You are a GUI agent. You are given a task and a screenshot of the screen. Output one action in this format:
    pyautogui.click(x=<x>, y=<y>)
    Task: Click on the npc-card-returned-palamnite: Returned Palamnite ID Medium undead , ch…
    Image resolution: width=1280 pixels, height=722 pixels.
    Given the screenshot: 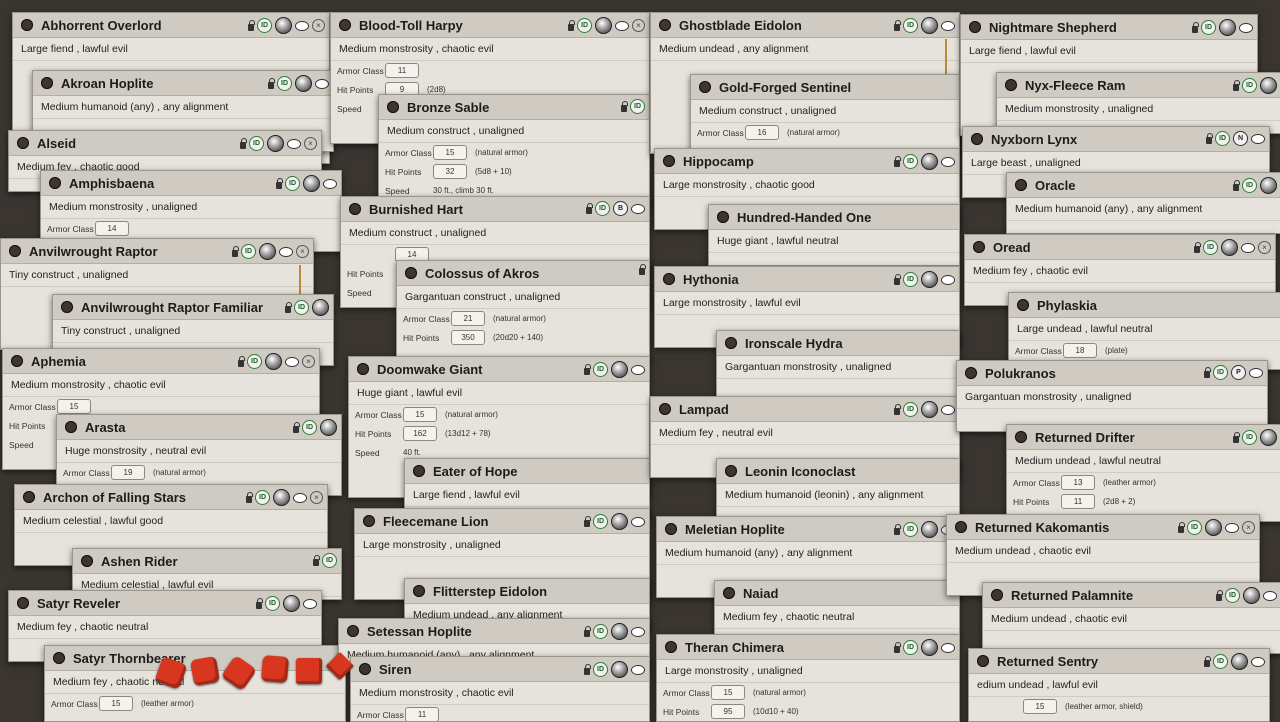 What is the action you would take?
    pyautogui.click(x=1131, y=618)
    